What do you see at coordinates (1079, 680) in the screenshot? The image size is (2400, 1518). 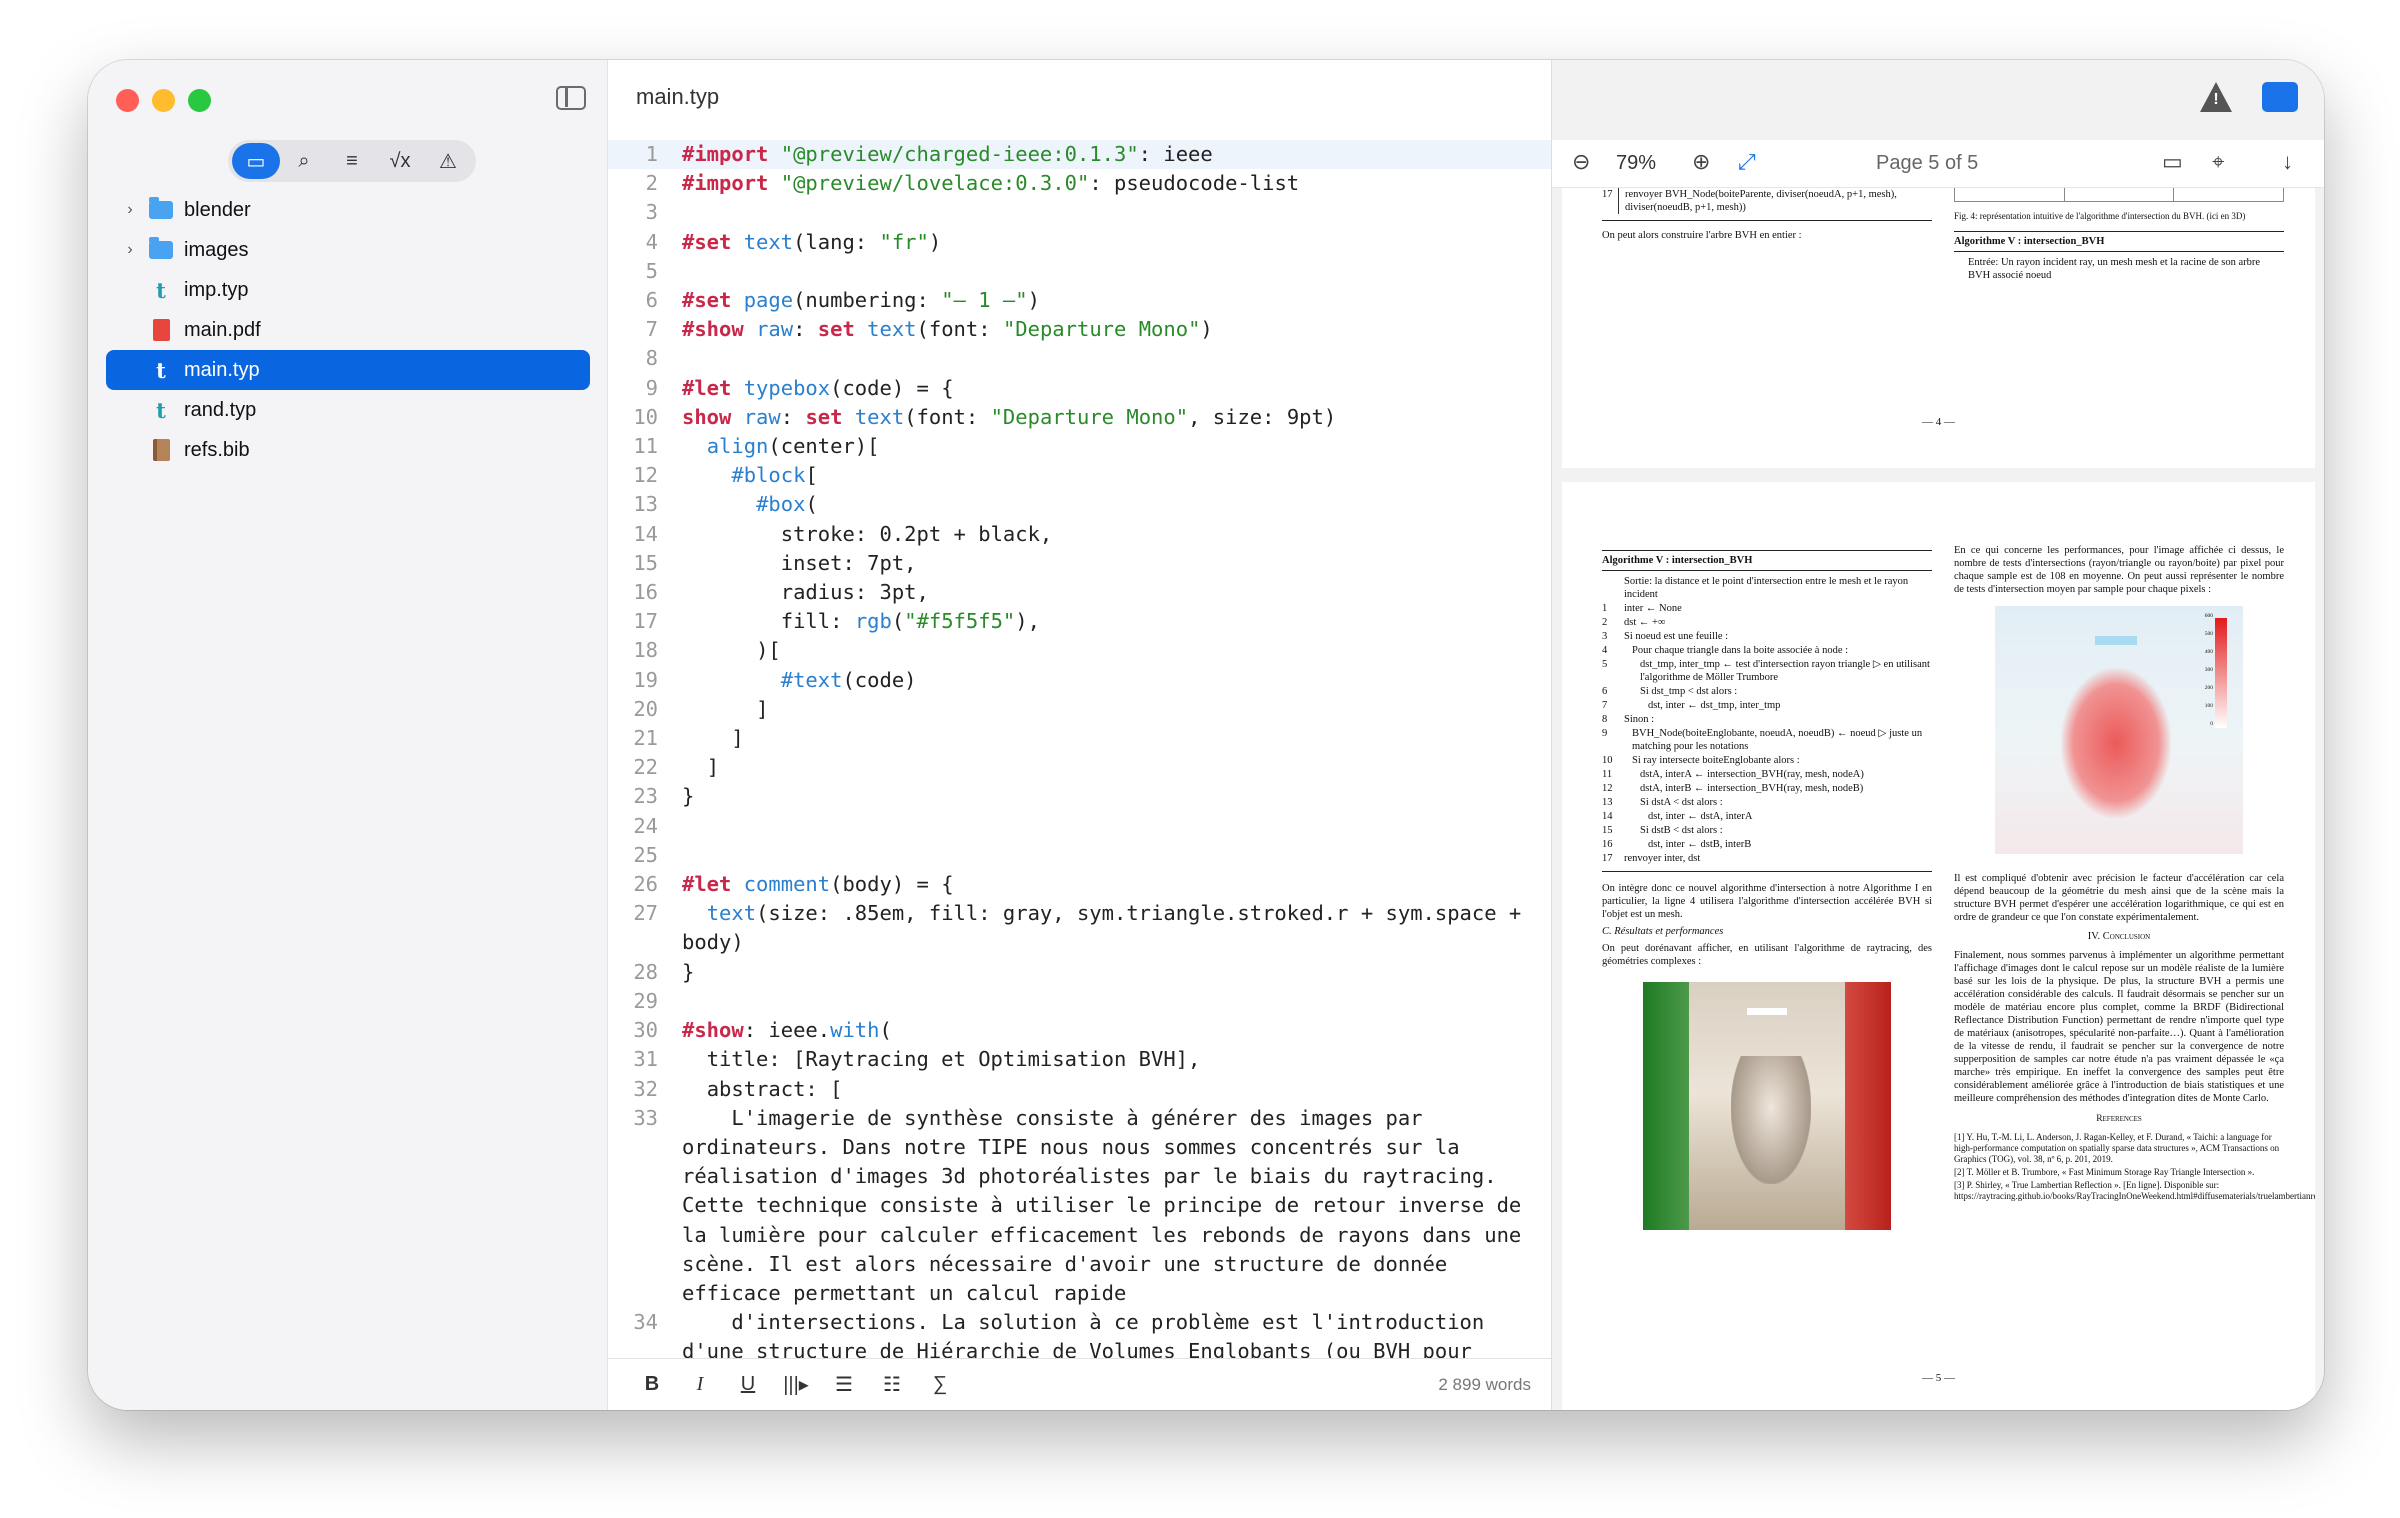 I see `code-line: 19 #text(code)` at bounding box center [1079, 680].